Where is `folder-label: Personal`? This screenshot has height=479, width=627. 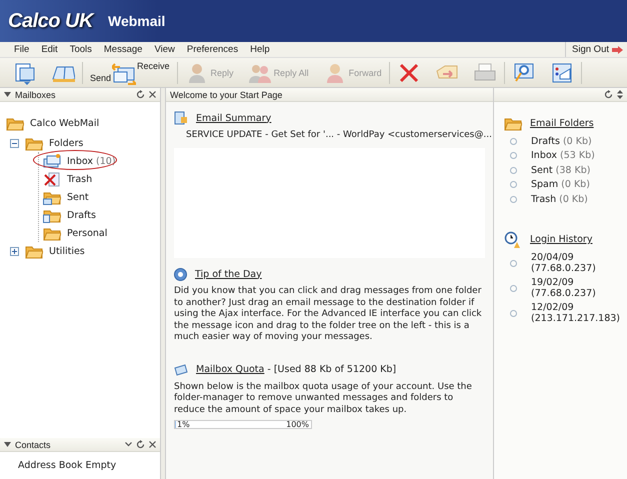 folder-label: Personal is located at coordinates (87, 233).